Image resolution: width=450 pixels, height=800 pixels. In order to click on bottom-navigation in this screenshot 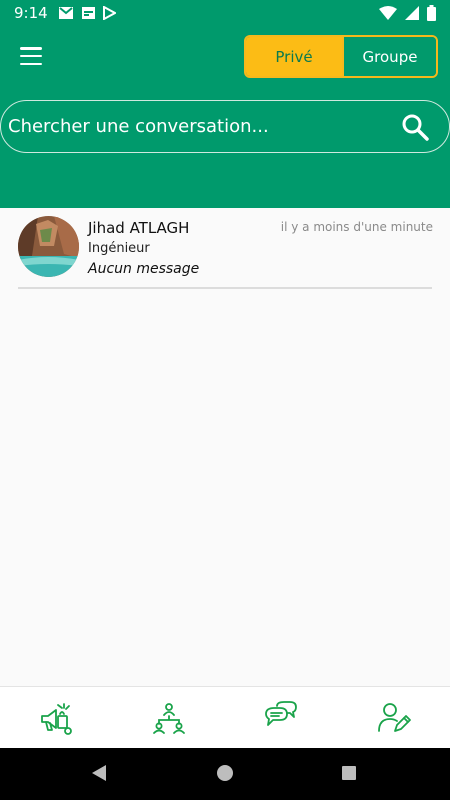, I will do `click(225, 717)`.